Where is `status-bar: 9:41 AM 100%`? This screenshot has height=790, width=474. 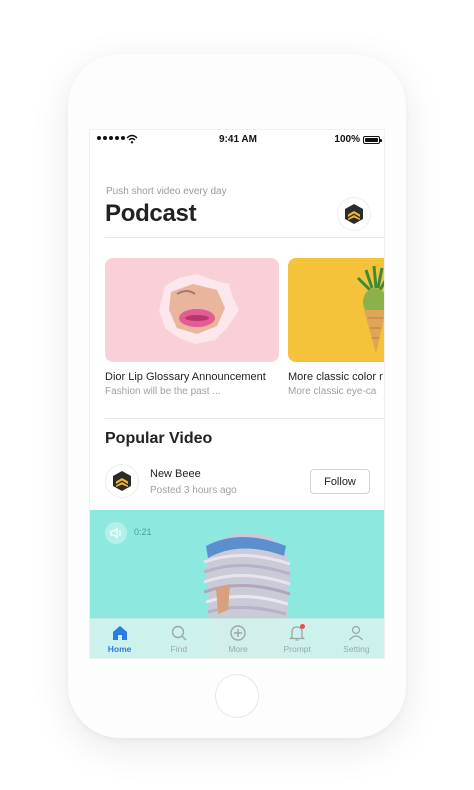
status-bar: 9:41 AM 100% is located at coordinates (237, 141).